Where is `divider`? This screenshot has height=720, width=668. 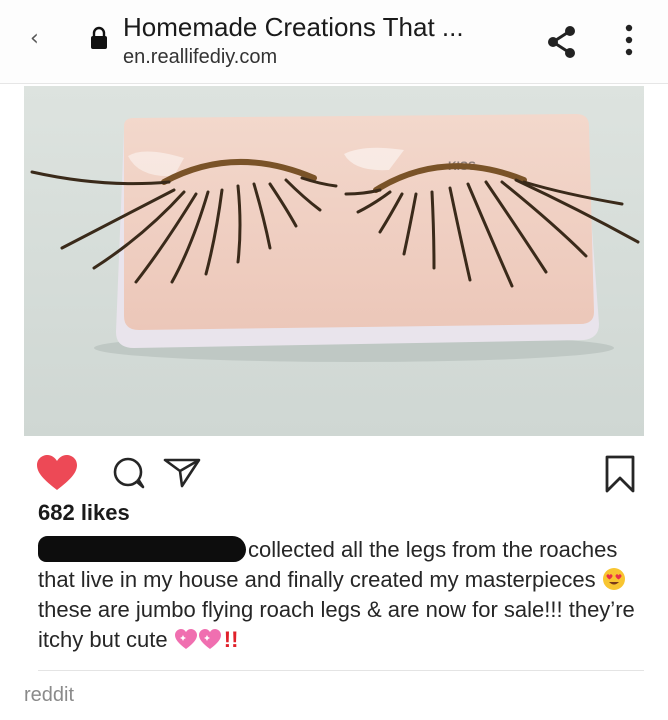
divider is located at coordinates (341, 670).